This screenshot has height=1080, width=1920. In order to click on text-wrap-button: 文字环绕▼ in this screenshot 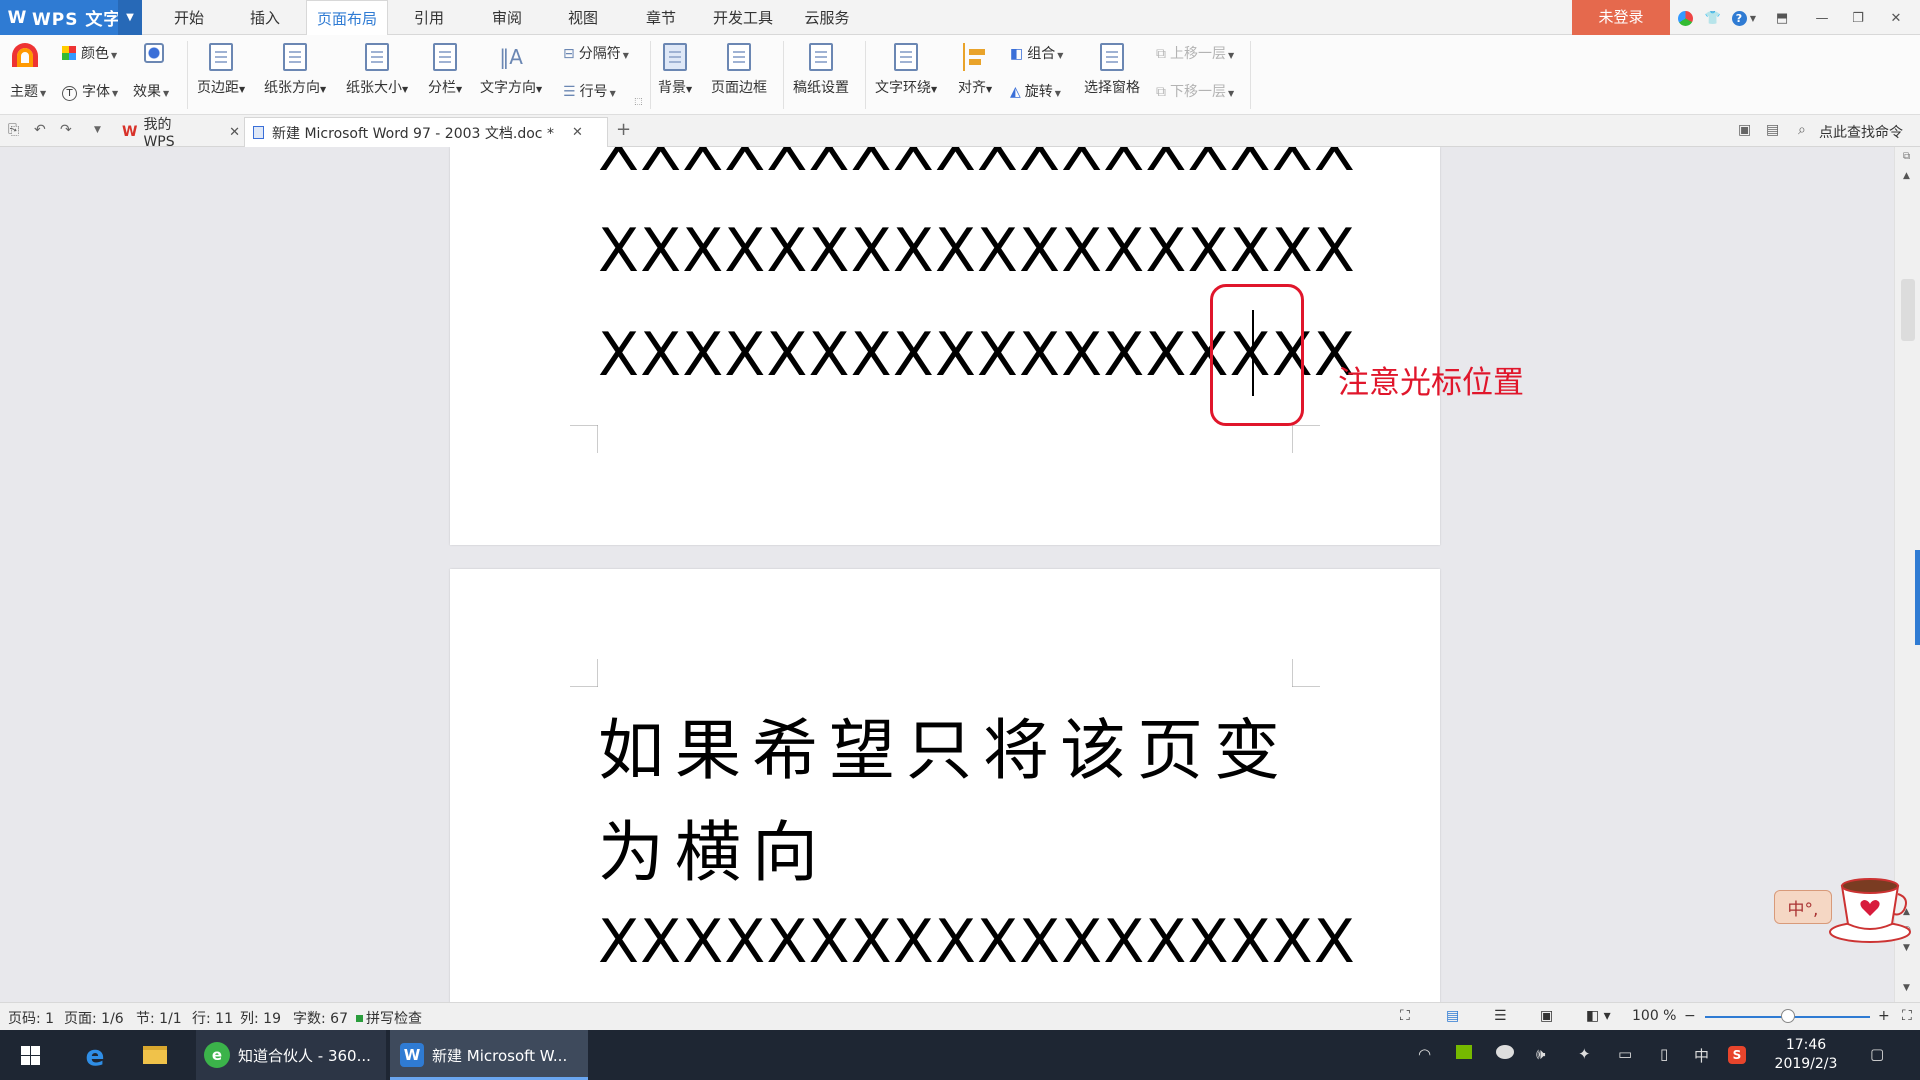, I will do `click(906, 70)`.